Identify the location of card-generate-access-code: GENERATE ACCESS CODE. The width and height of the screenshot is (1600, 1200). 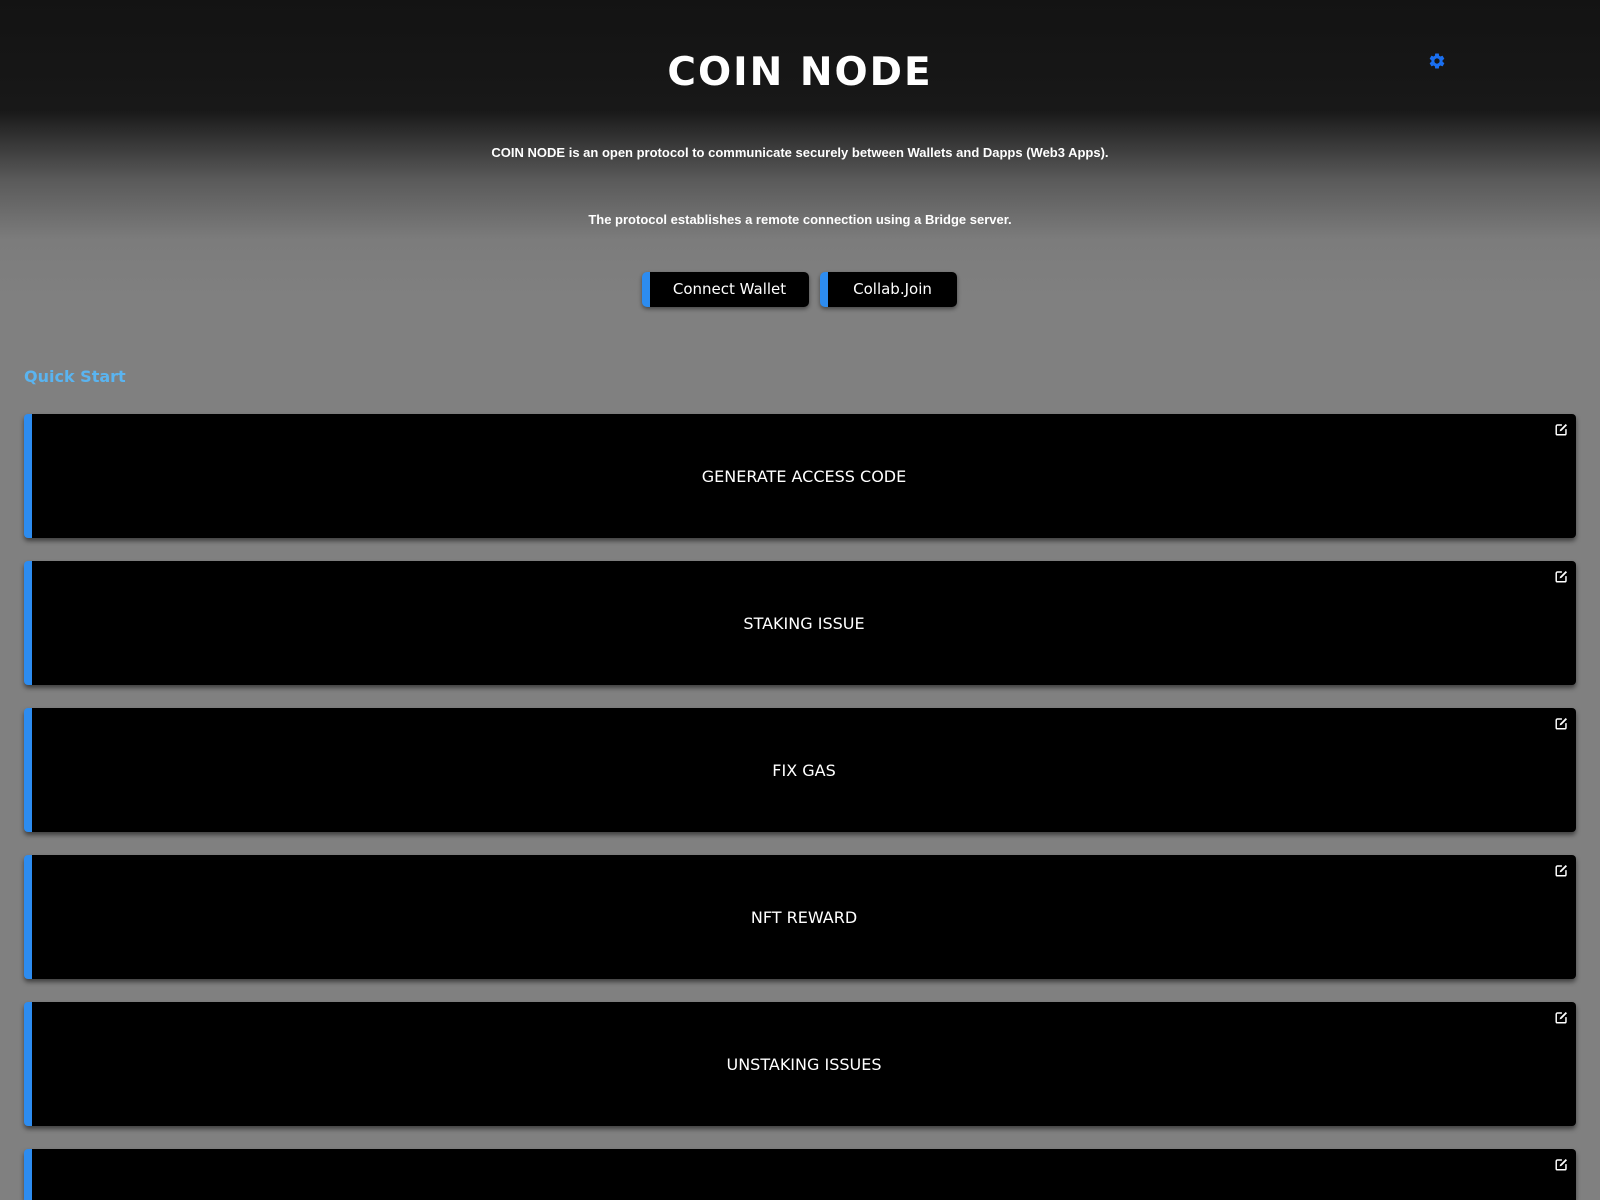
(800, 476).